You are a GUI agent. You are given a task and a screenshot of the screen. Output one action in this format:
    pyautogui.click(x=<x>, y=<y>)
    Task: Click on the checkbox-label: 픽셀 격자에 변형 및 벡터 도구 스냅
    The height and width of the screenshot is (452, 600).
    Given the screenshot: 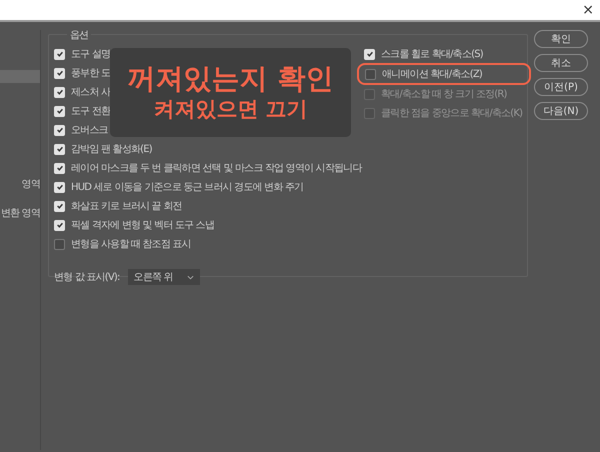 What is the action you would take?
    pyautogui.click(x=142, y=225)
    